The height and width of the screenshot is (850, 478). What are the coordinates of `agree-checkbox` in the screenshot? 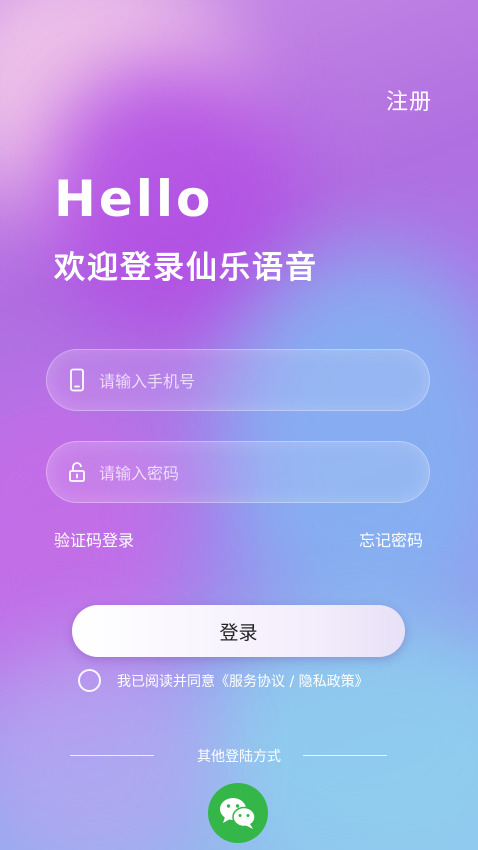 It's located at (89, 680).